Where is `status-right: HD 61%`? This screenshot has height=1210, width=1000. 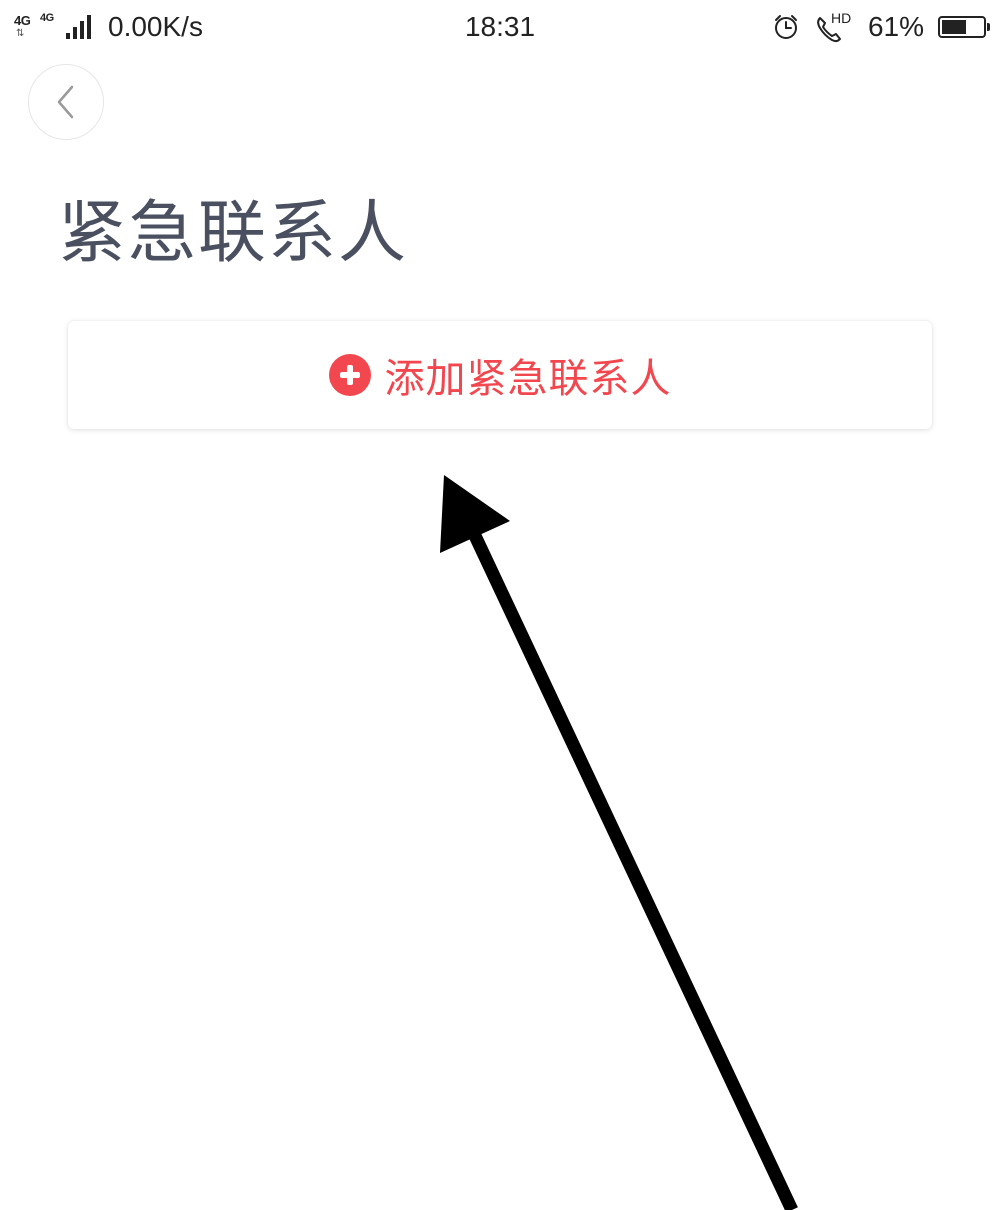
status-right: HD 61% is located at coordinates (881, 27).